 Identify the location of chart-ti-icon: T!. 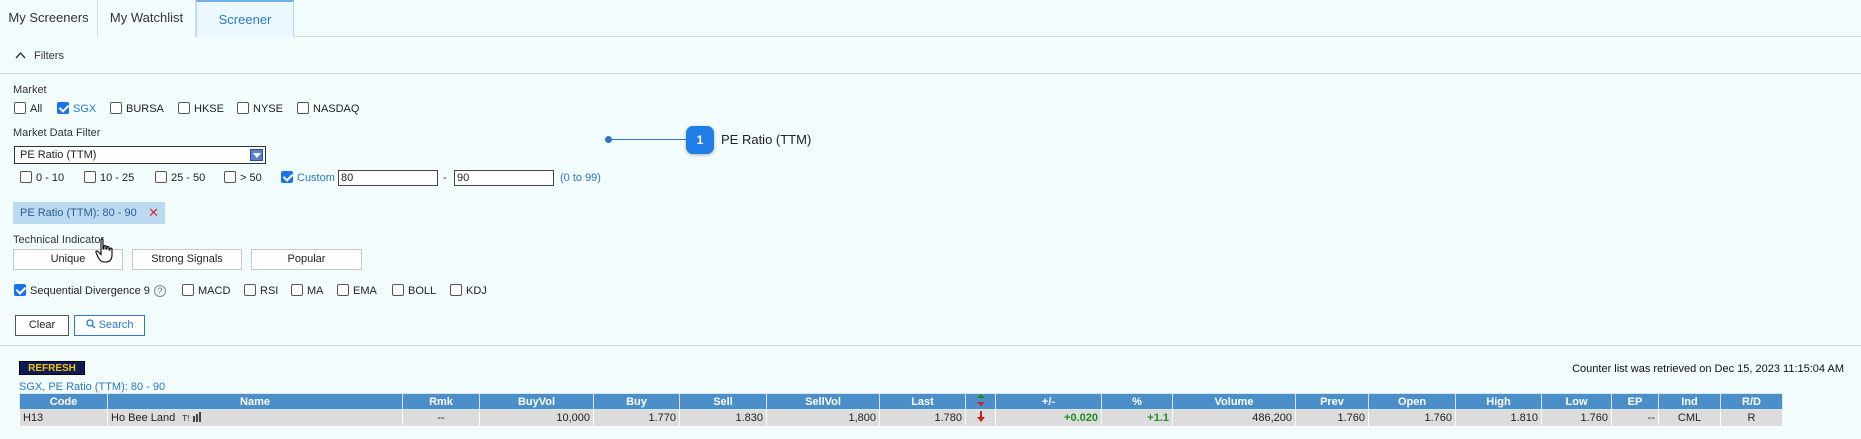
(185, 418).